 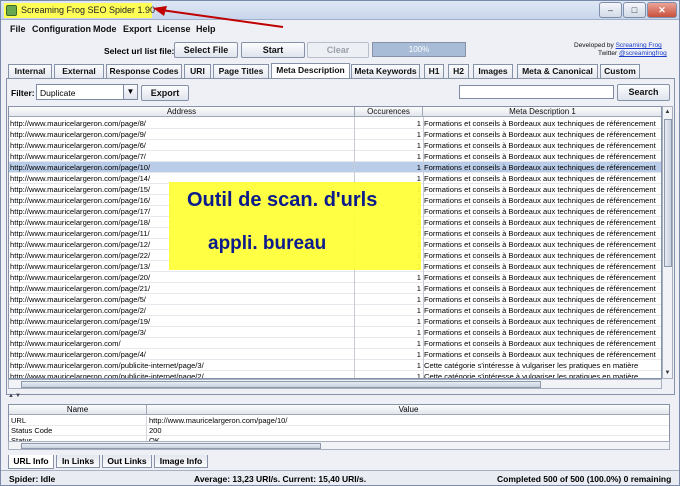 What do you see at coordinates (80, 321) in the screenshot?
I see `cell-address: http://www.mauricelargeron.com/page/19/` at bounding box center [80, 321].